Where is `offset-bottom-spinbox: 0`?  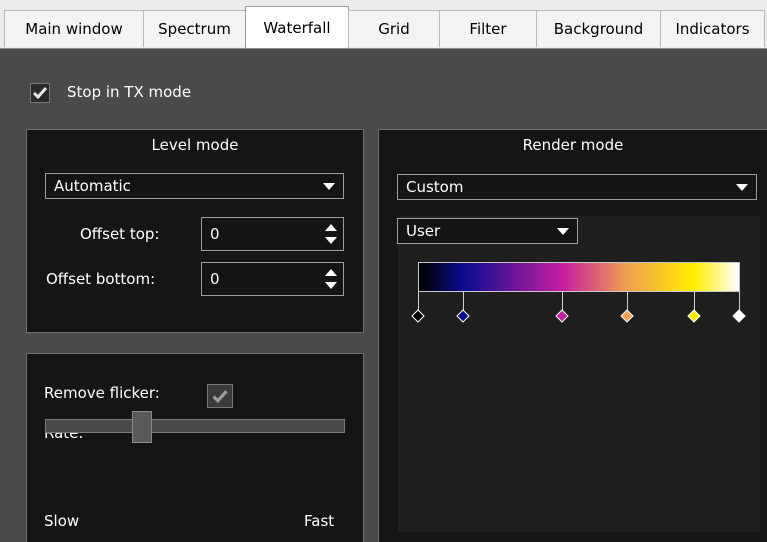 offset-bottom-spinbox: 0 is located at coordinates (272, 279).